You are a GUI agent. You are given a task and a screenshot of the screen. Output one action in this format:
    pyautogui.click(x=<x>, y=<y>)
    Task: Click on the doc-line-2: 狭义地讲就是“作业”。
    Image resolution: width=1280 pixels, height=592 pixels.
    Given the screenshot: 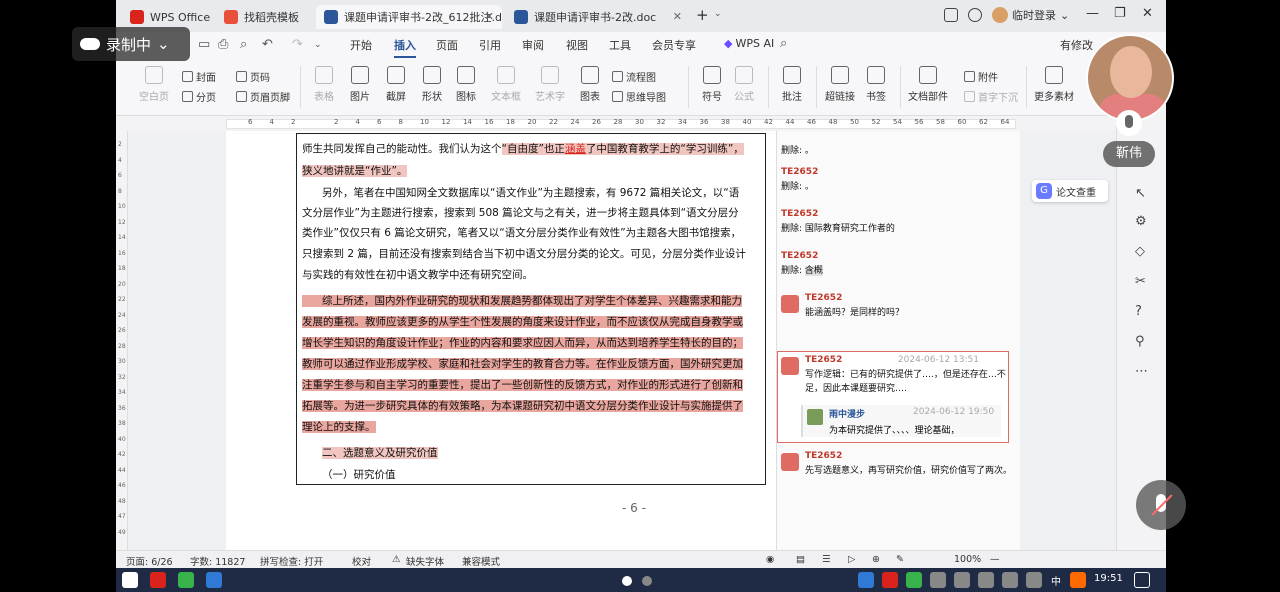 What is the action you would take?
    pyautogui.click(x=532, y=171)
    